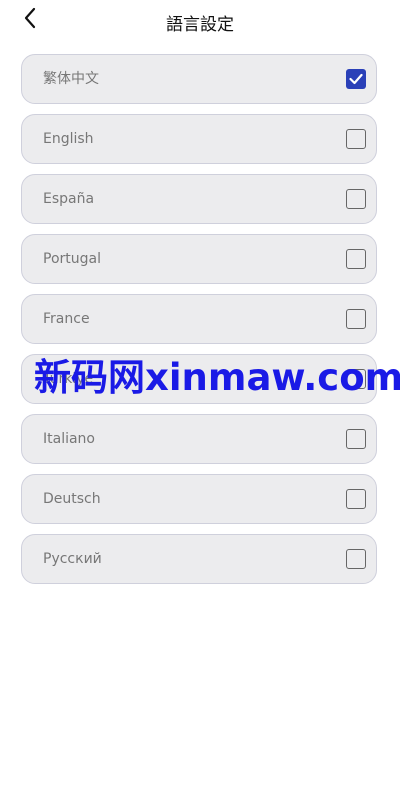 The image size is (400, 800). I want to click on language-item-3: Portugal, so click(199, 259).